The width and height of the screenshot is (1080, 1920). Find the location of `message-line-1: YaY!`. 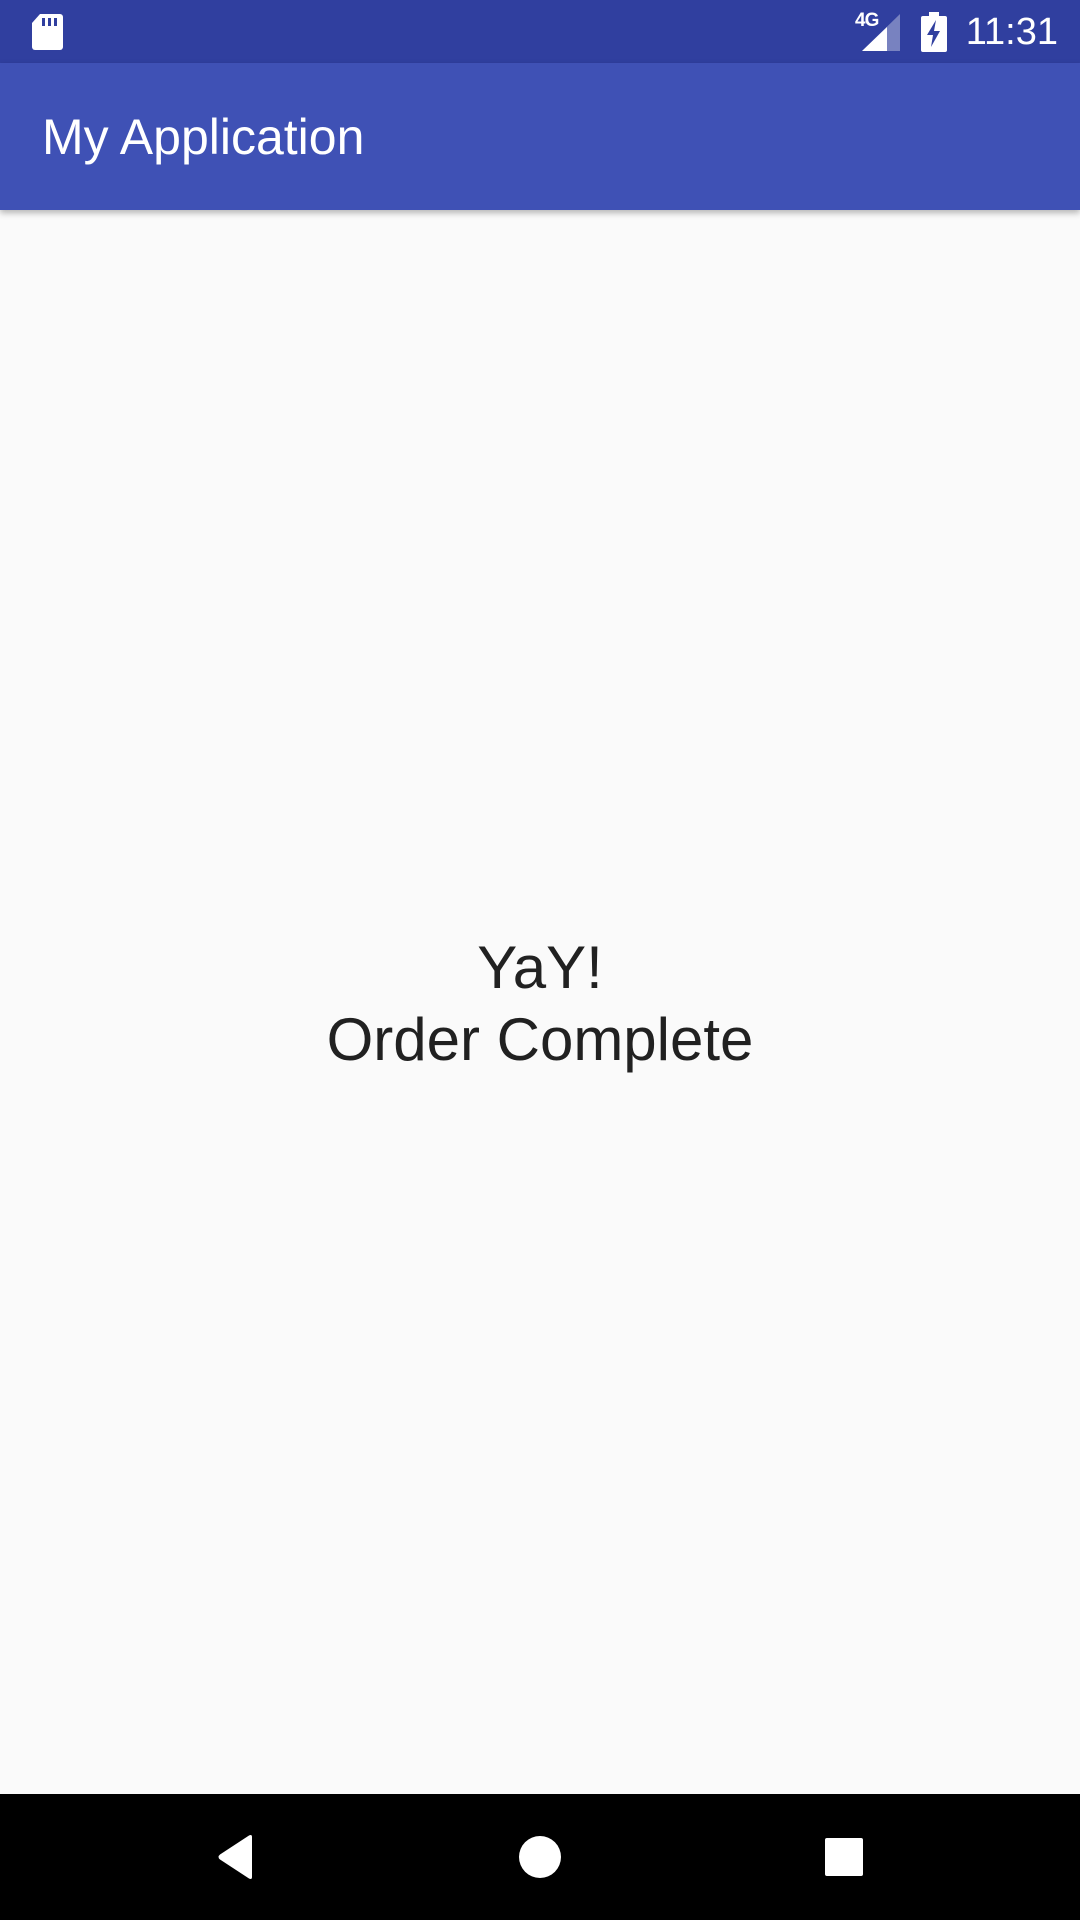

message-line-1: YaY! is located at coordinates (540, 967).